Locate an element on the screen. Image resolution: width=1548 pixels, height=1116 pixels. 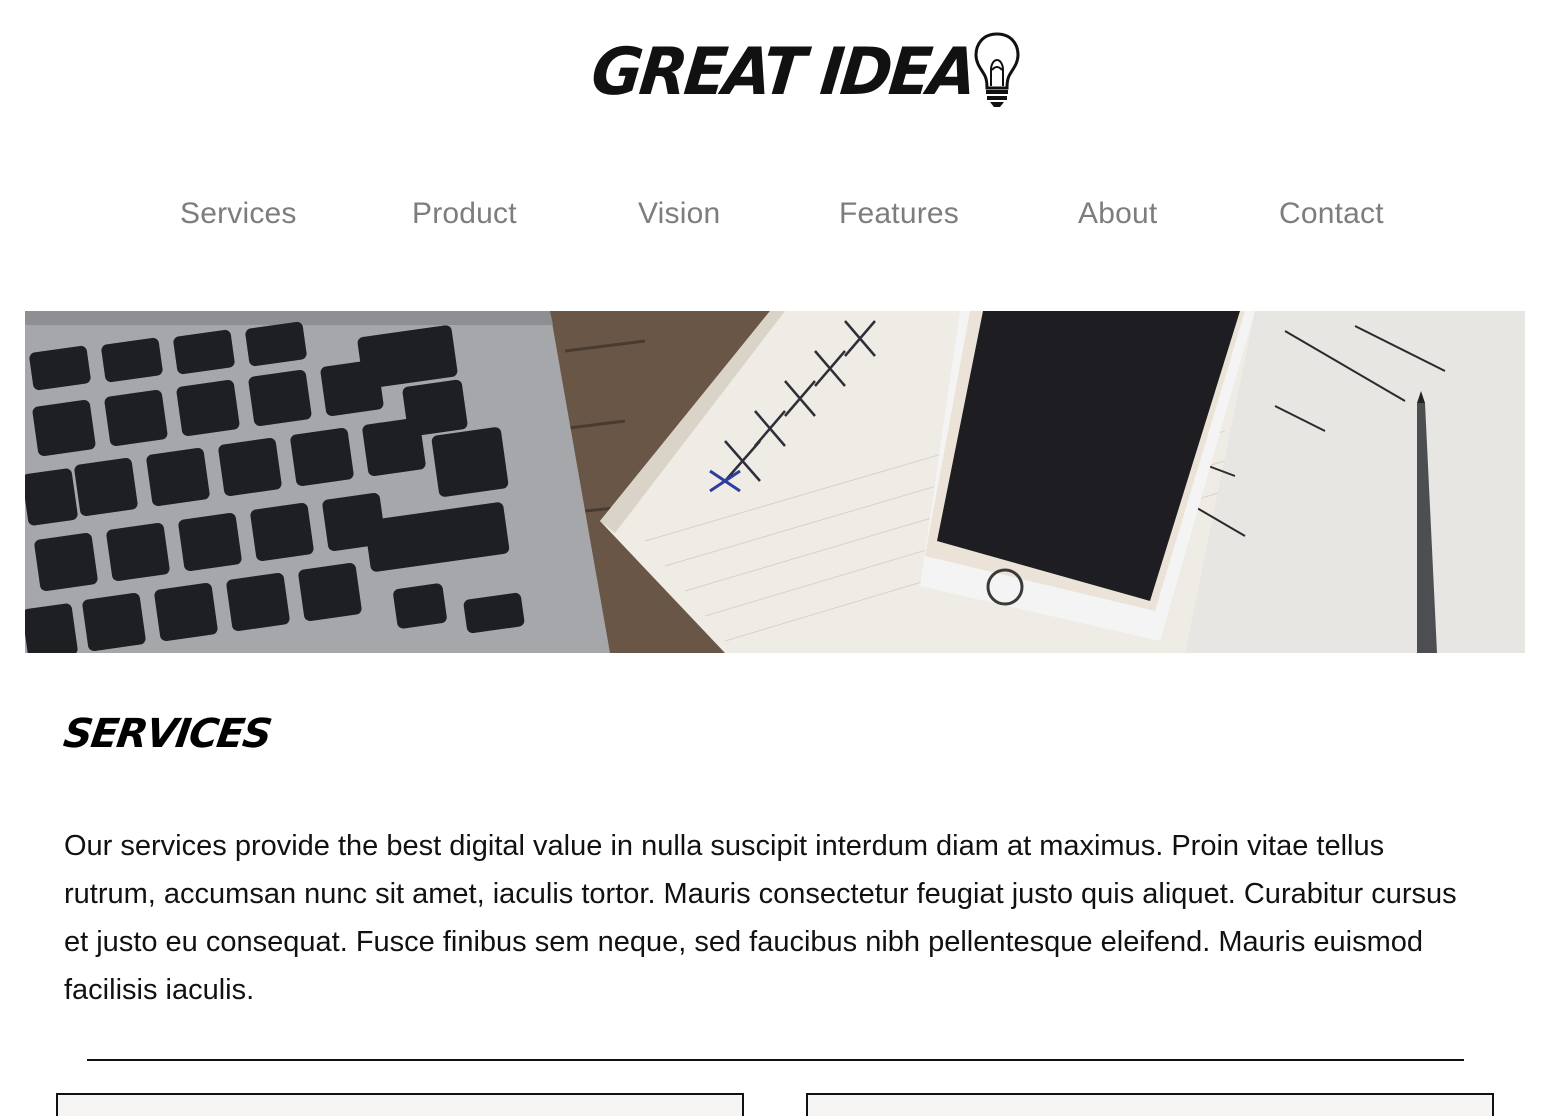
nav-item-vision: Vision is located at coordinates (679, 214).